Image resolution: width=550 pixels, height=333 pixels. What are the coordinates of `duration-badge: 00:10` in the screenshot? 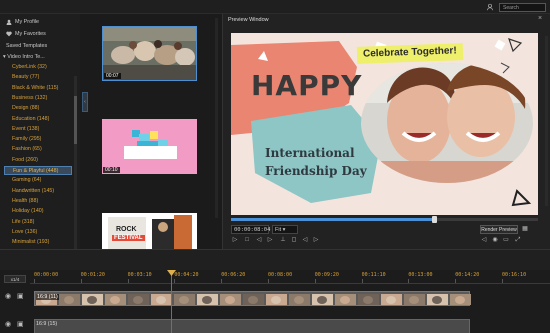 It's located at (111, 170).